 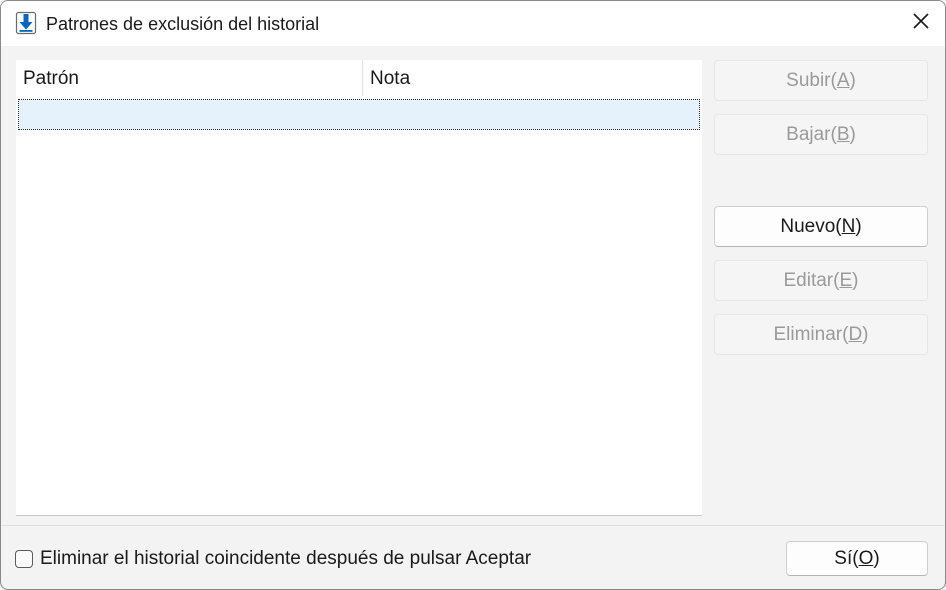 I want to click on column-header-pattern: Patrón, so click(x=189, y=78).